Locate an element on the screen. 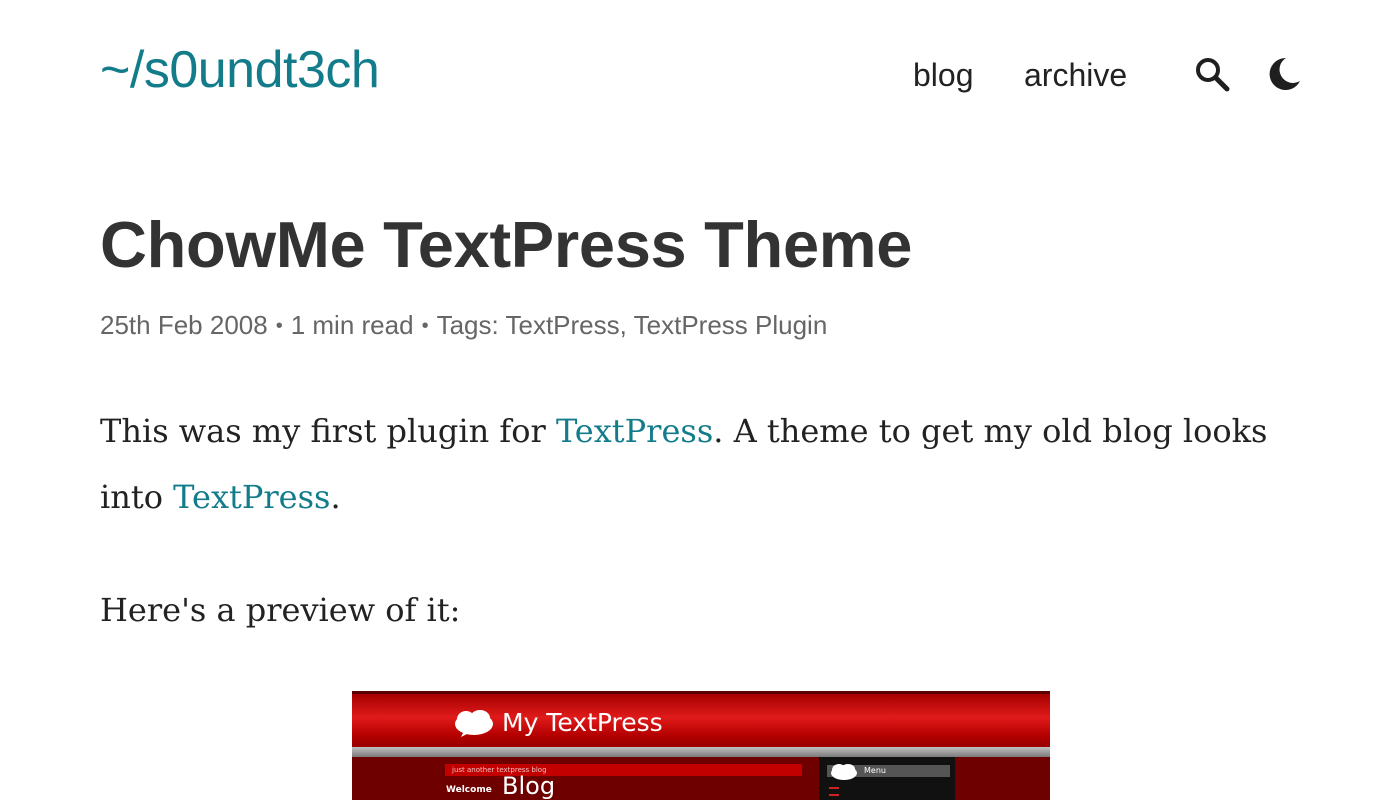  post-date: 25th Feb 2008 is located at coordinates (184, 325).